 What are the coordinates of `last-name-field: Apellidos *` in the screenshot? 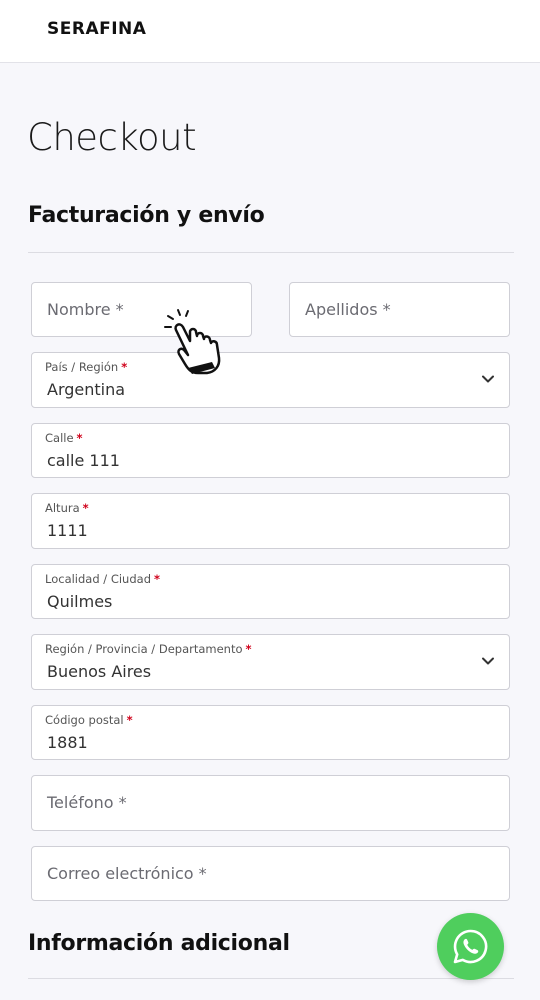 It's located at (399, 309).